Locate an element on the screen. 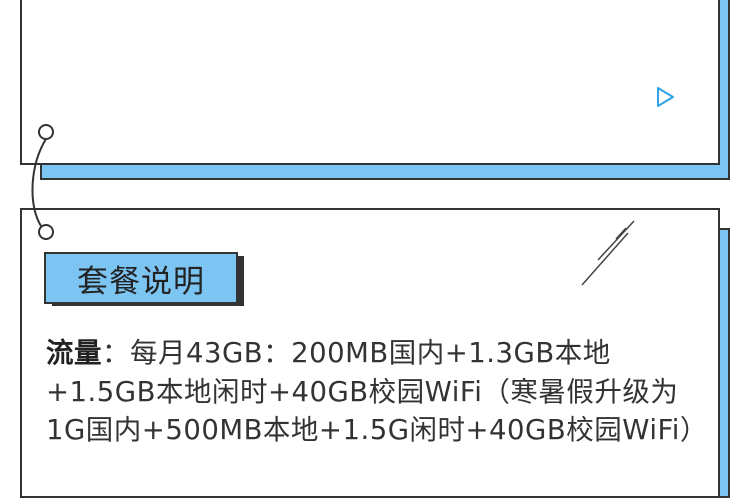  glint-decoration is located at coordinates (608, 253).